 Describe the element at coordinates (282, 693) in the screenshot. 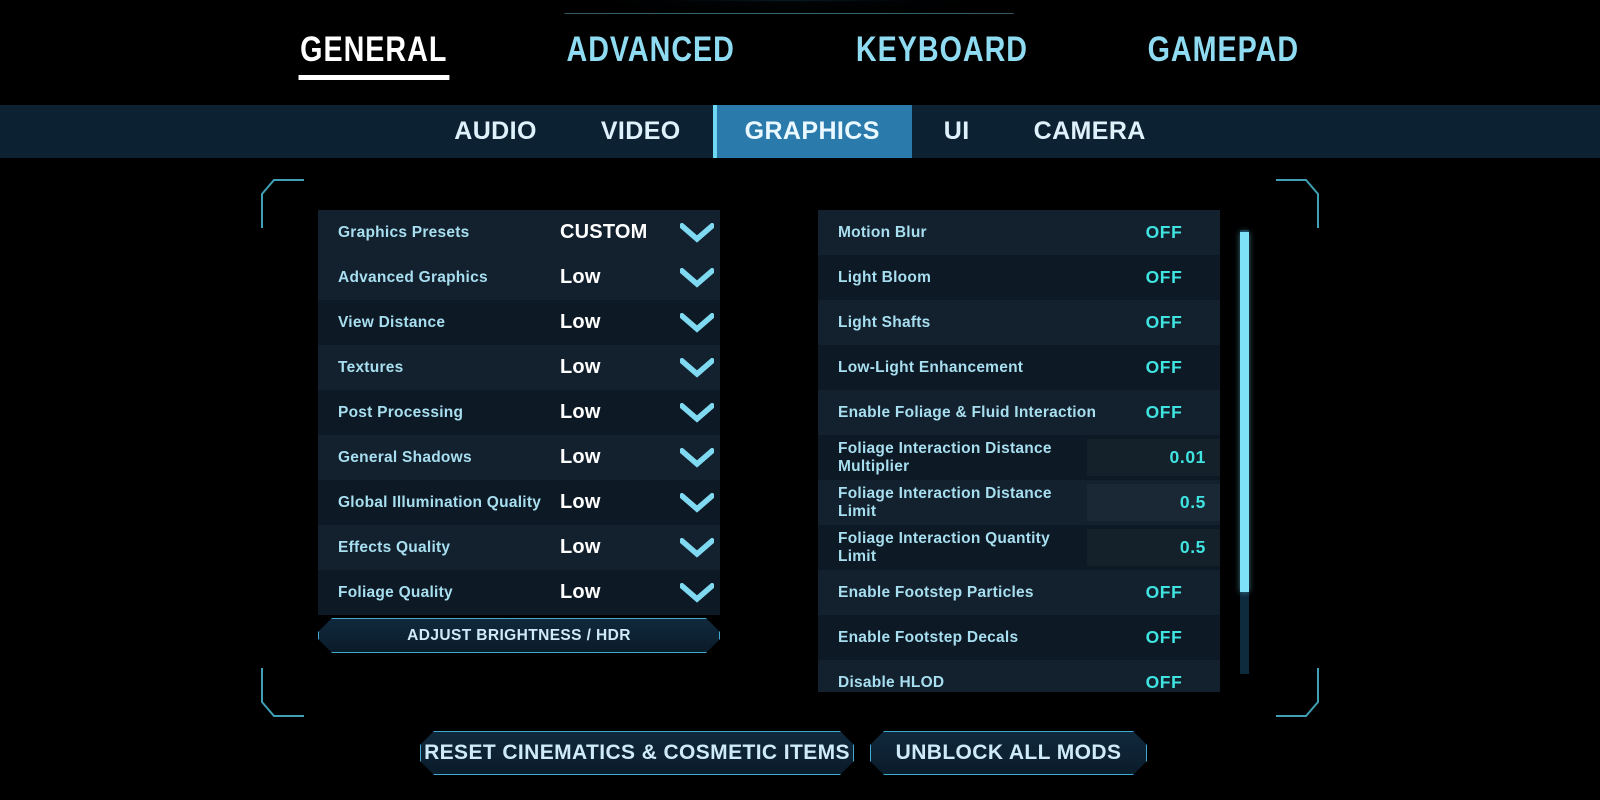

I see `bracket-bottom-left` at that location.